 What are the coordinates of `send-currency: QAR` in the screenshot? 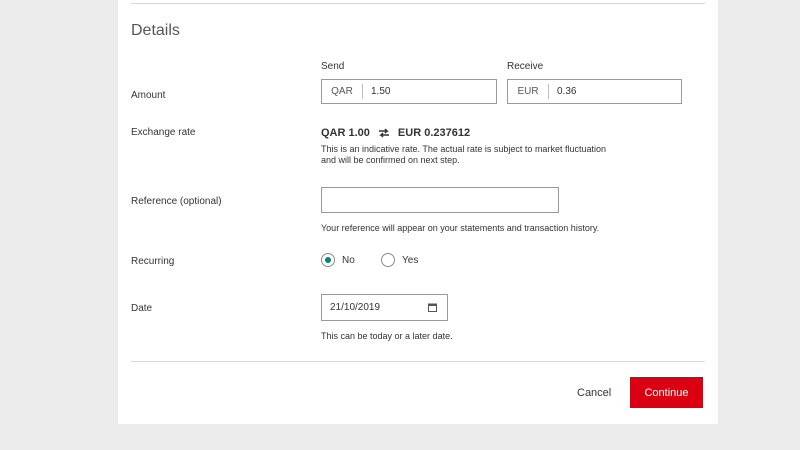 It's located at (342, 91).